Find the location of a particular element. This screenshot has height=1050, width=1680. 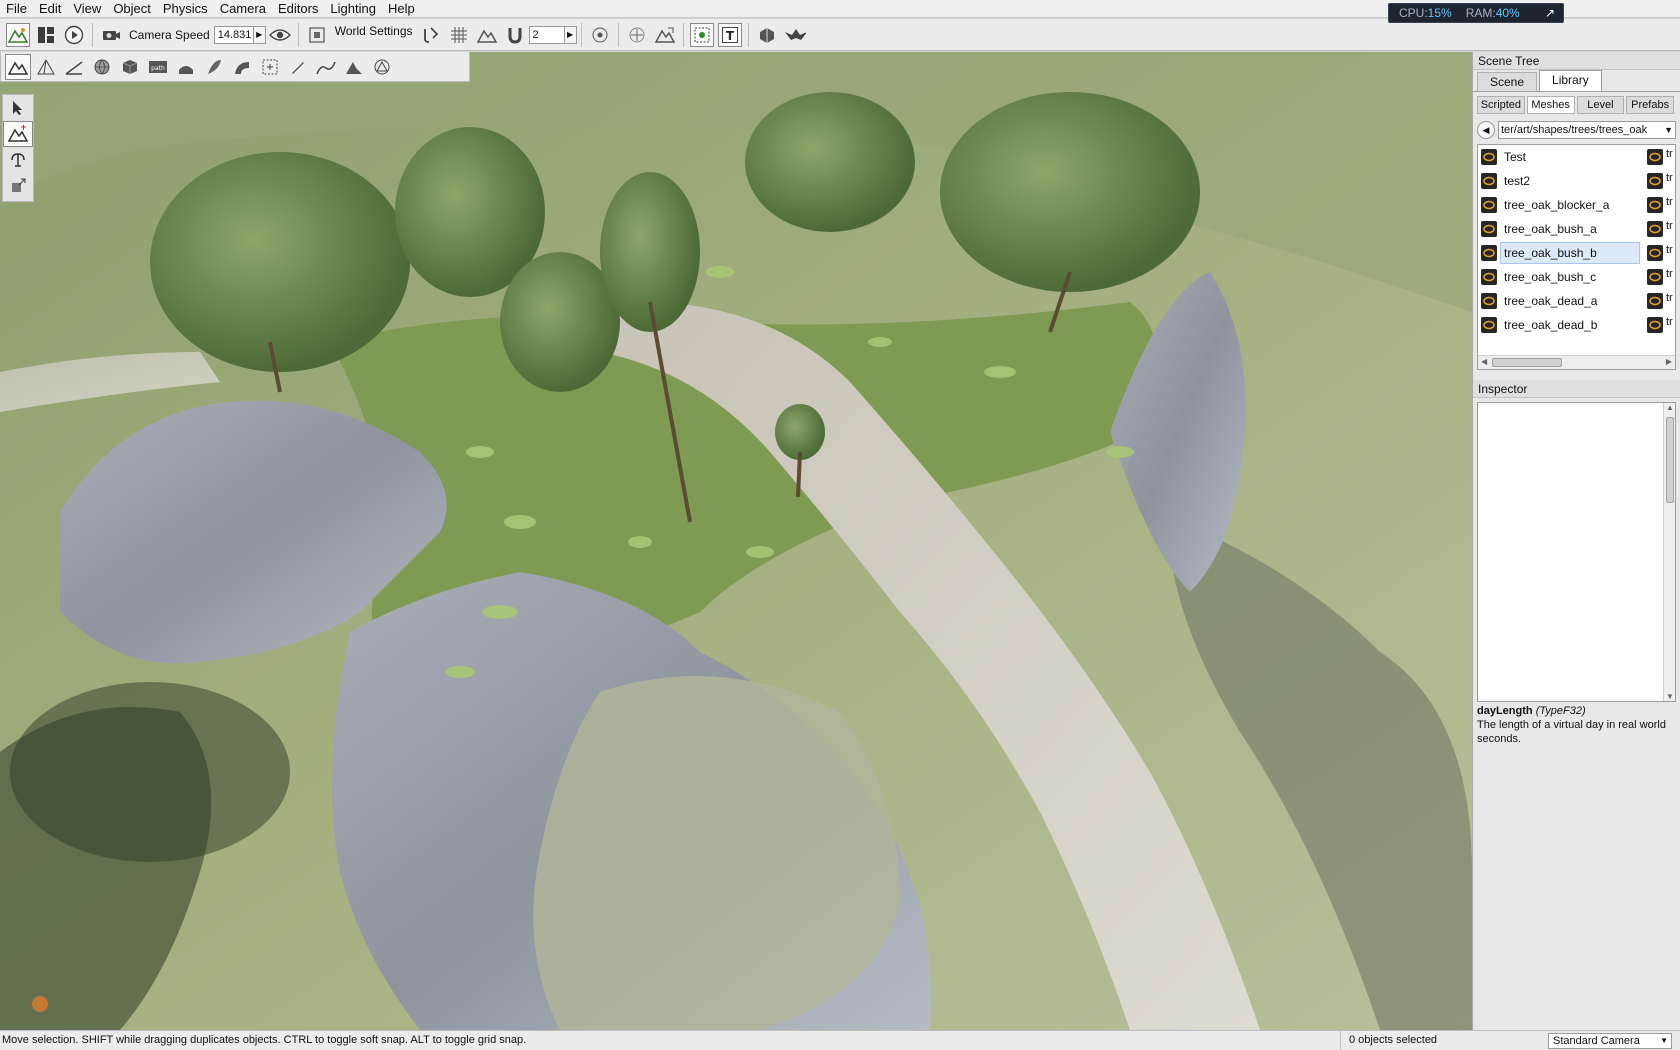

path-dropdown: ter/art/shapes/trees/trees_oak ▼ is located at coordinates (1587, 130).